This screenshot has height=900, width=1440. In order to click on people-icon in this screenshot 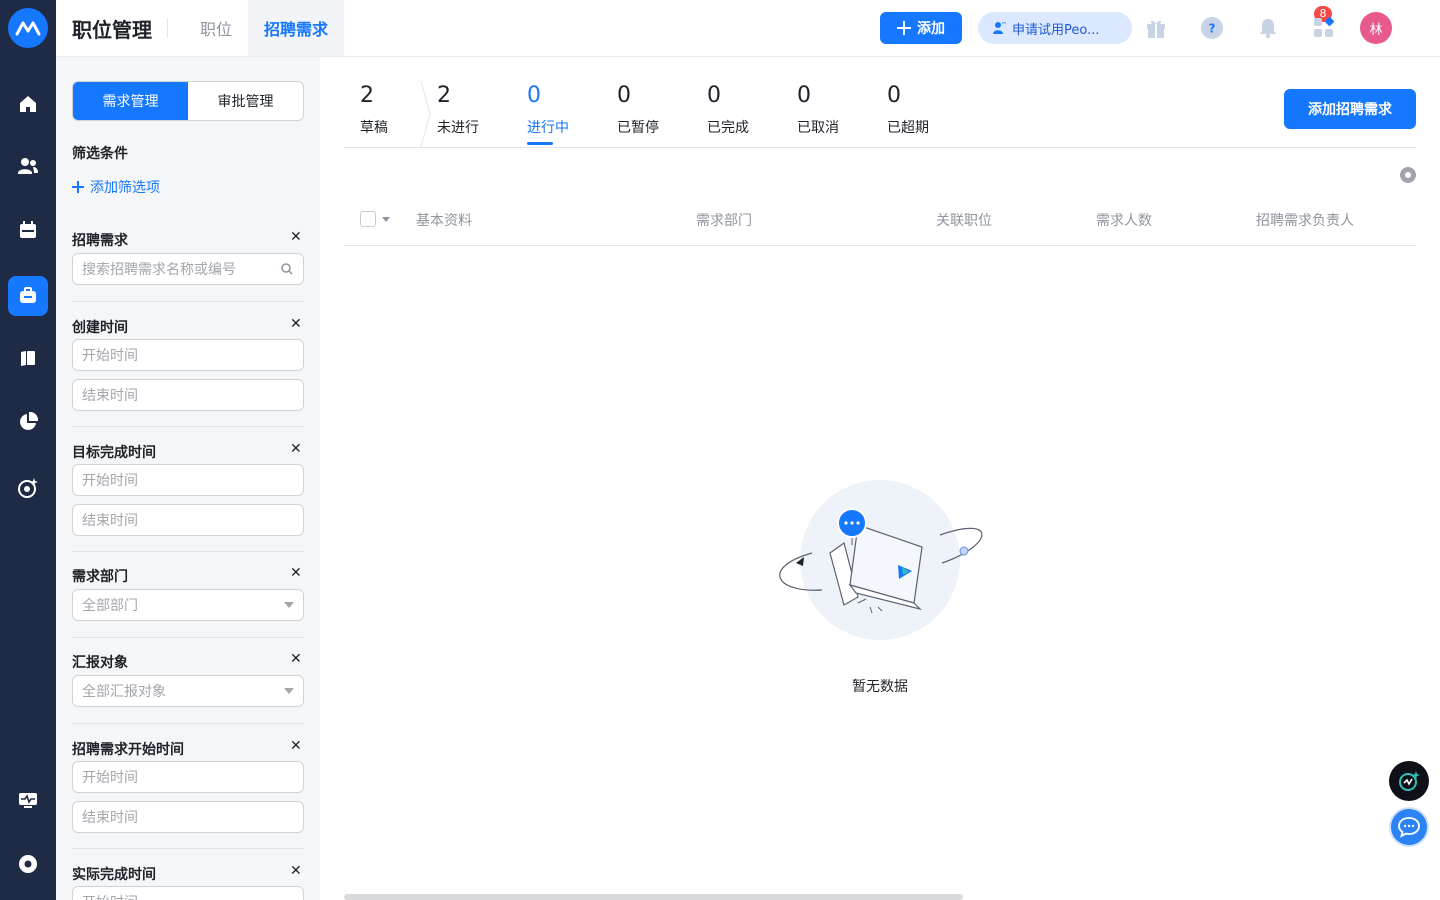, I will do `click(28, 166)`.